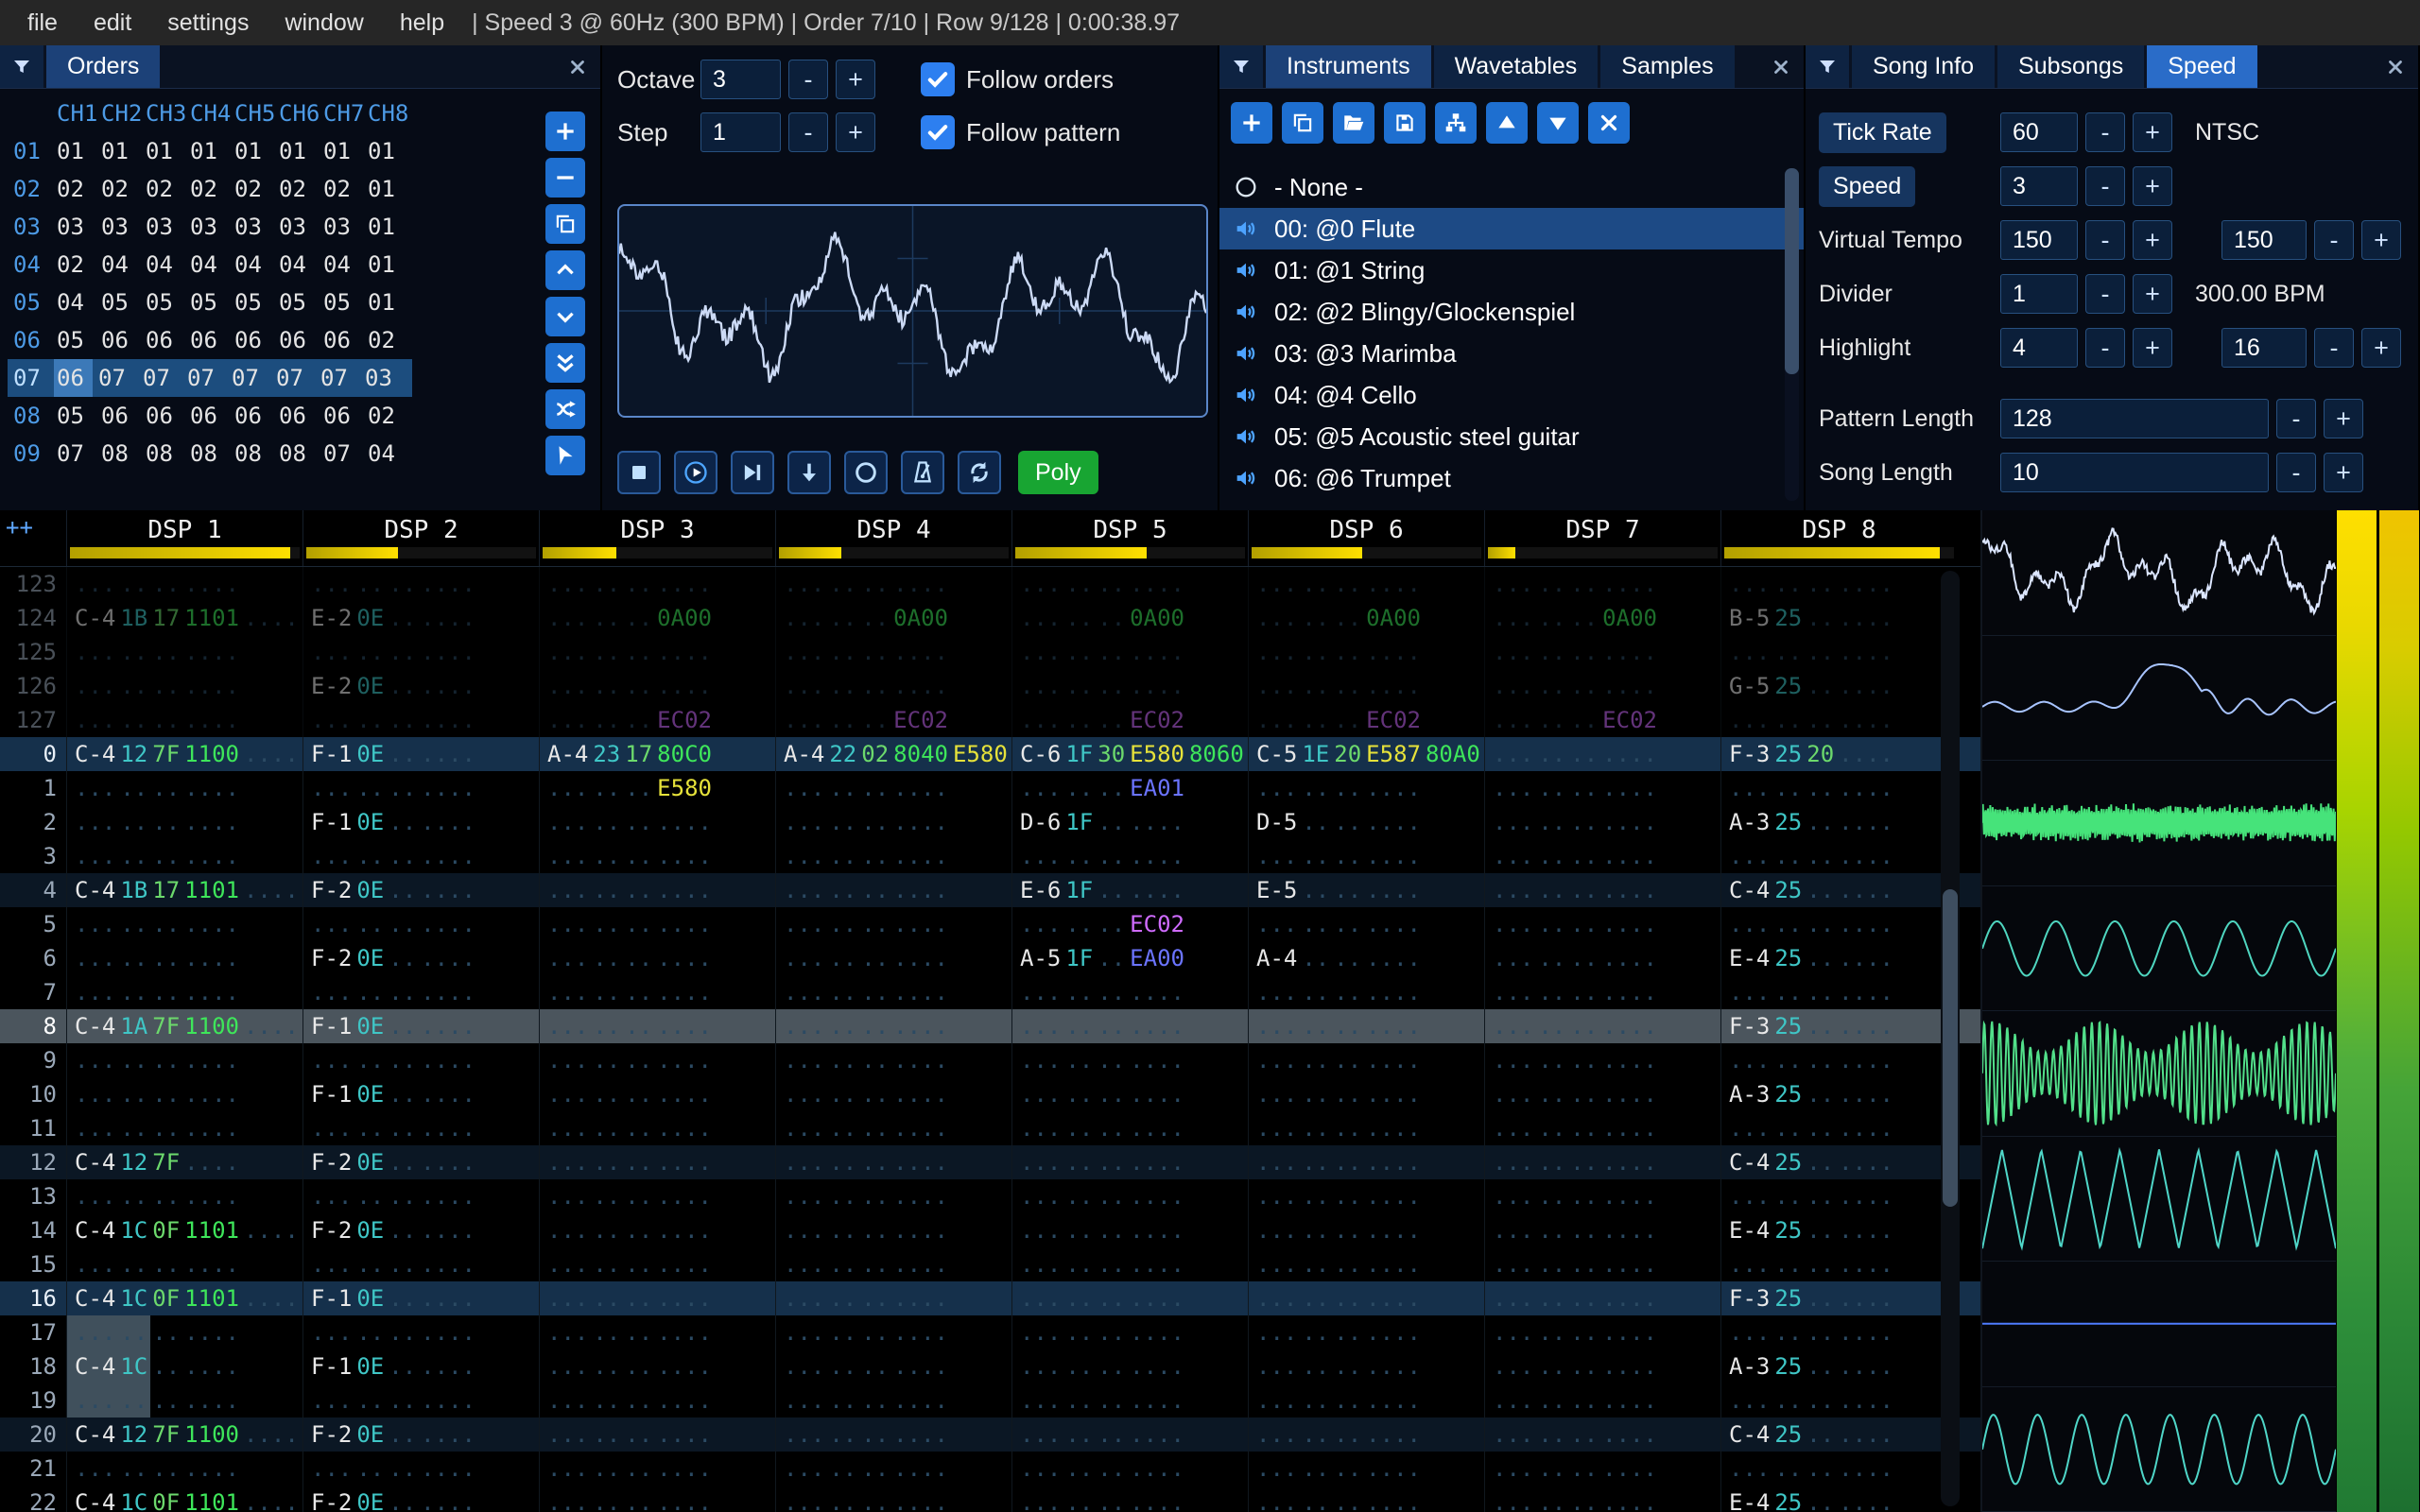  I want to click on tab-instruments: Instruments, so click(1348, 66).